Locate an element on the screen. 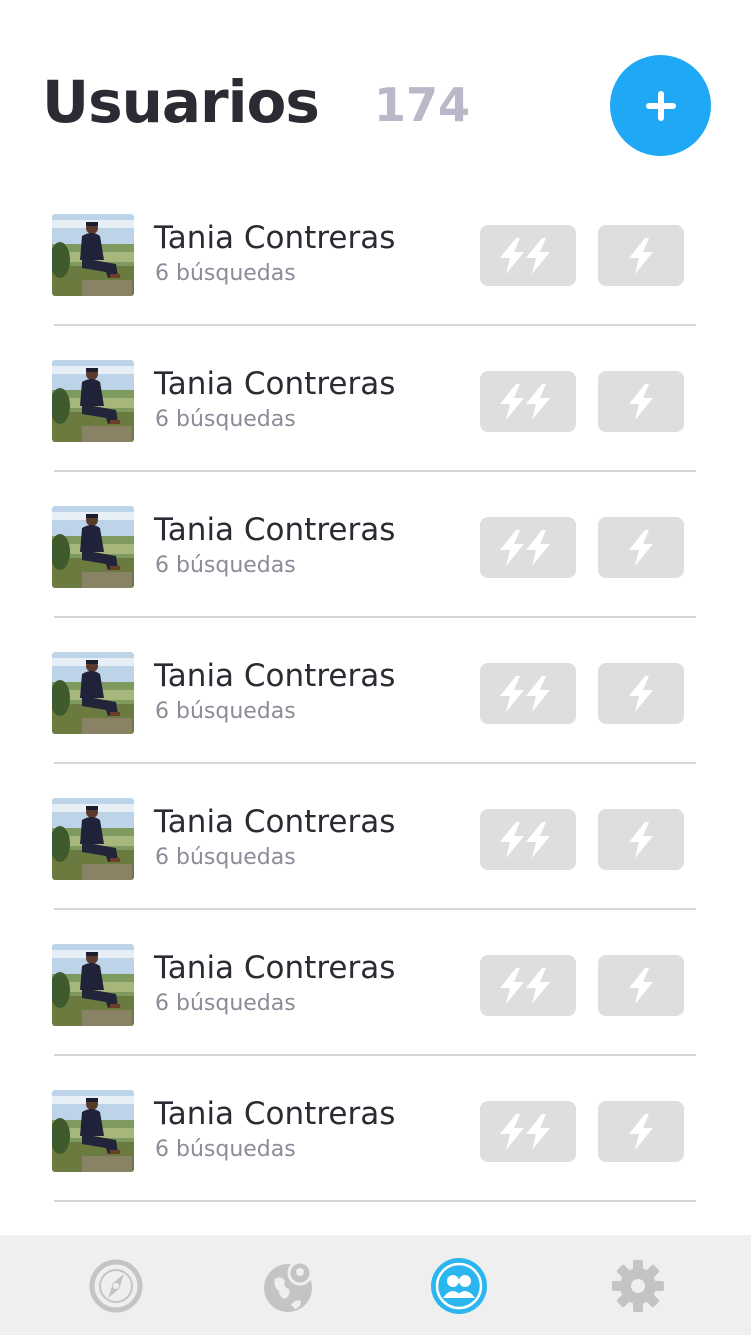  nav-explore is located at coordinates (116, 1286).